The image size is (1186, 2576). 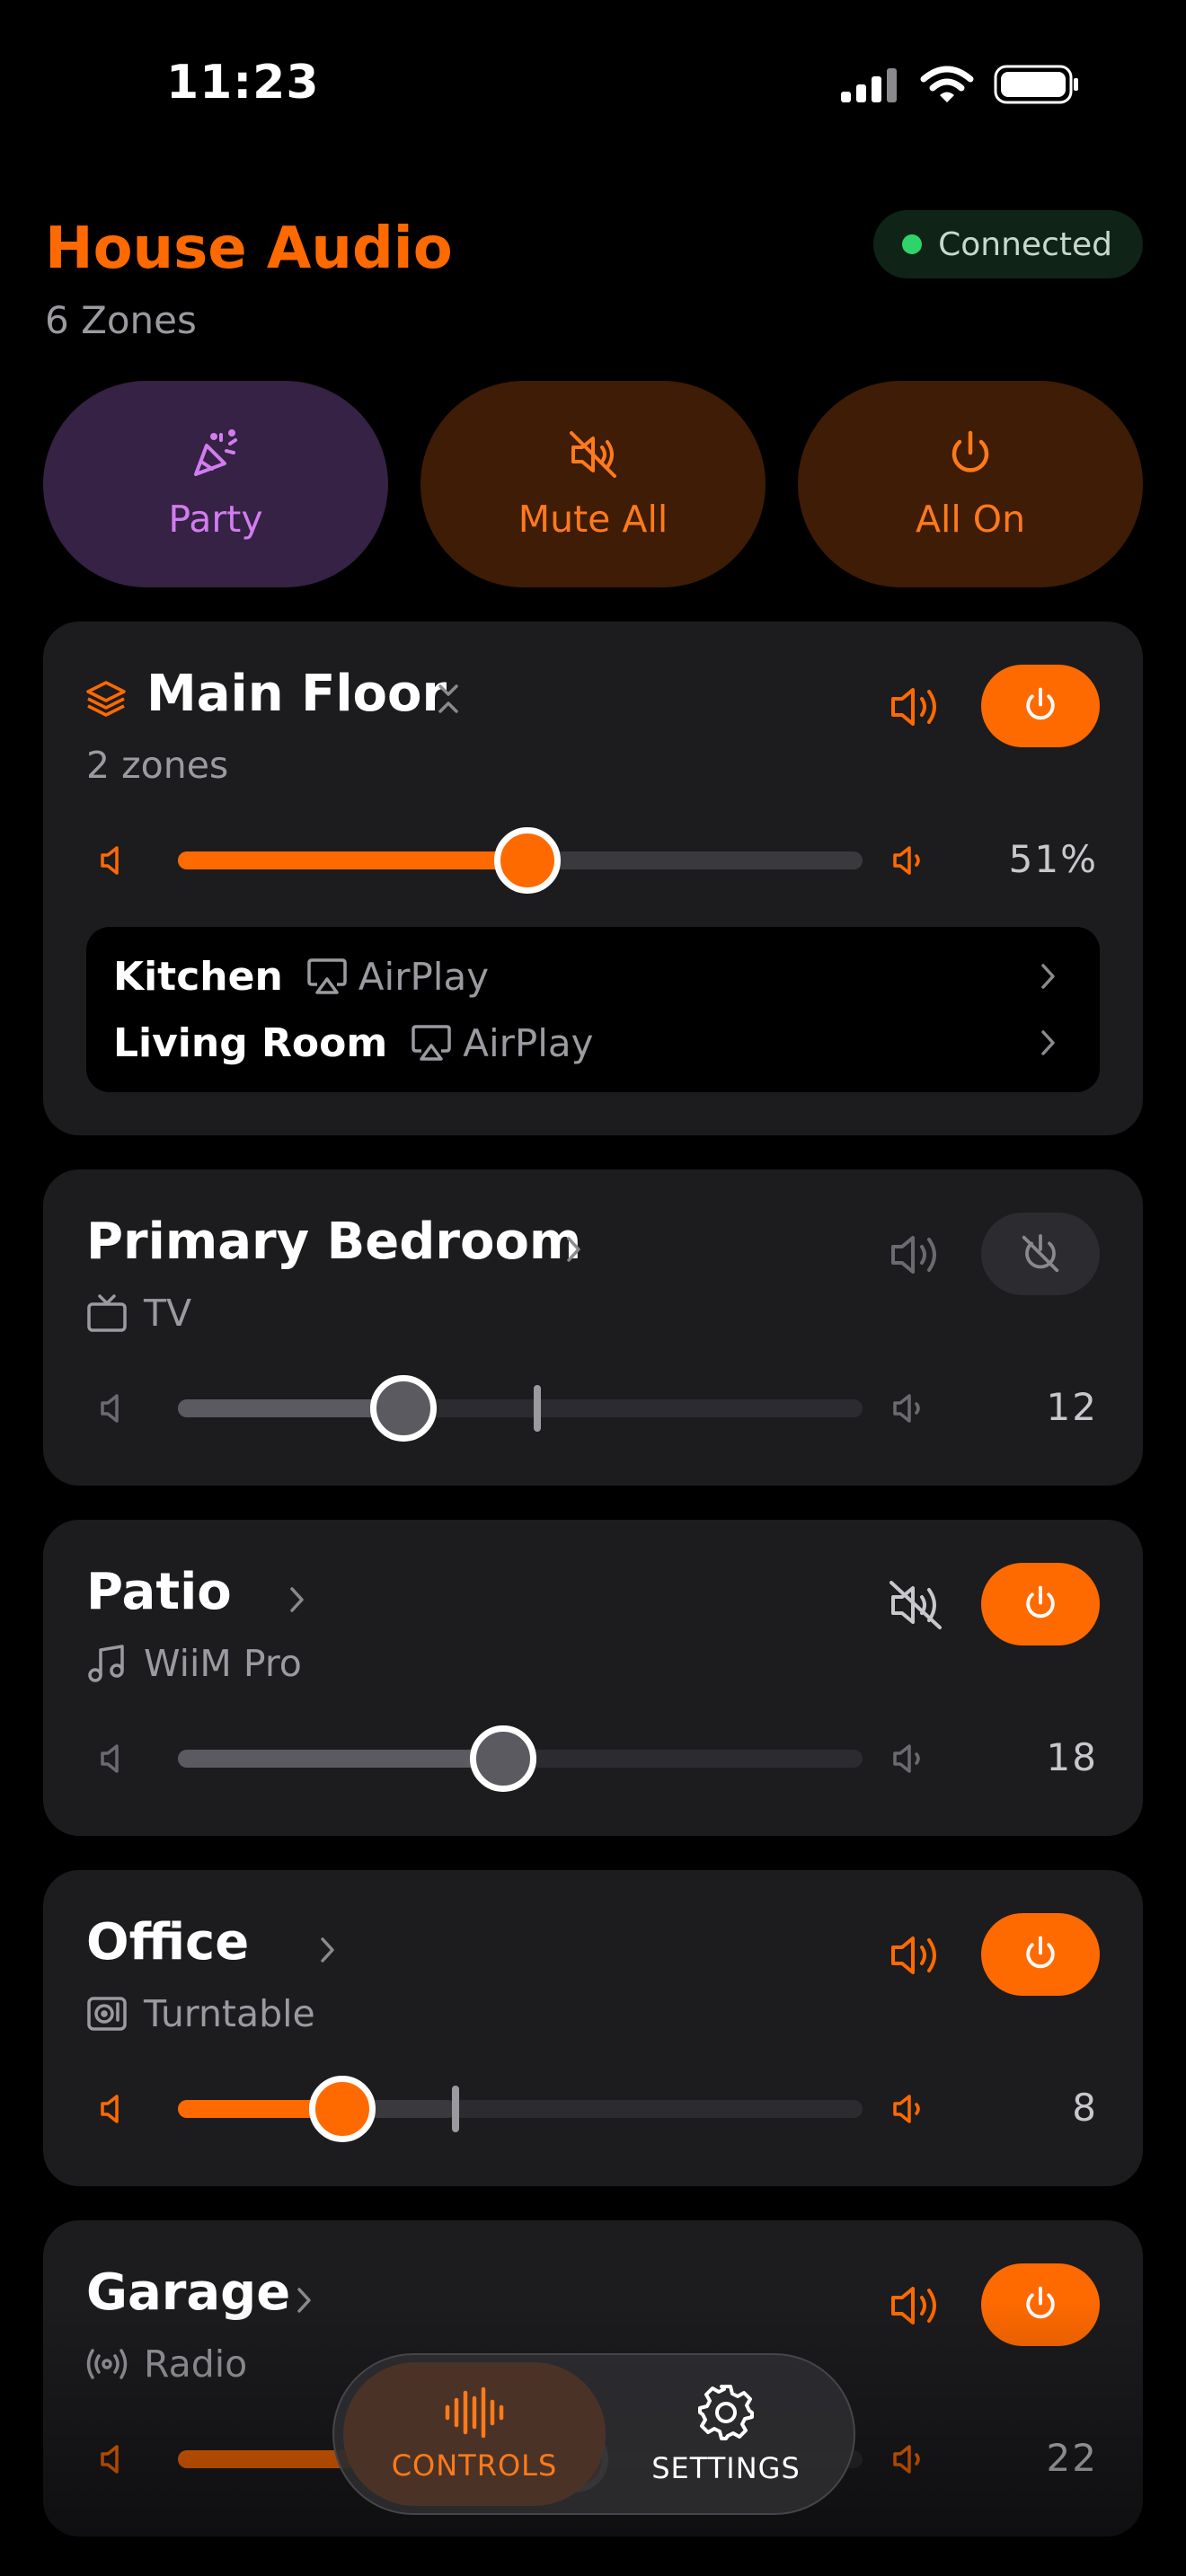 I want to click on zone-card-office: Office Turntable 8, so click(x=593, y=2028).